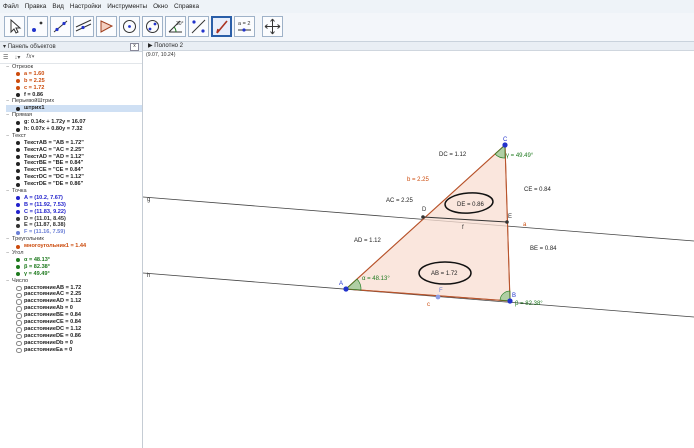  What do you see at coordinates (74, 350) in the screenshot?
I see `tree-item: расстояниеEa = 0` at bounding box center [74, 350].